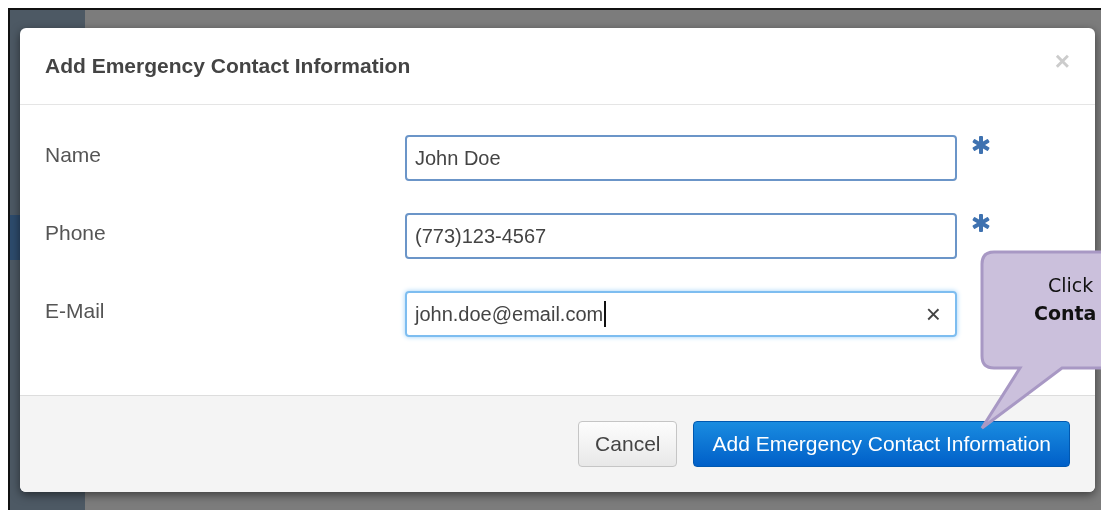  What do you see at coordinates (628, 444) in the screenshot?
I see `cancel-button: Cancel` at bounding box center [628, 444].